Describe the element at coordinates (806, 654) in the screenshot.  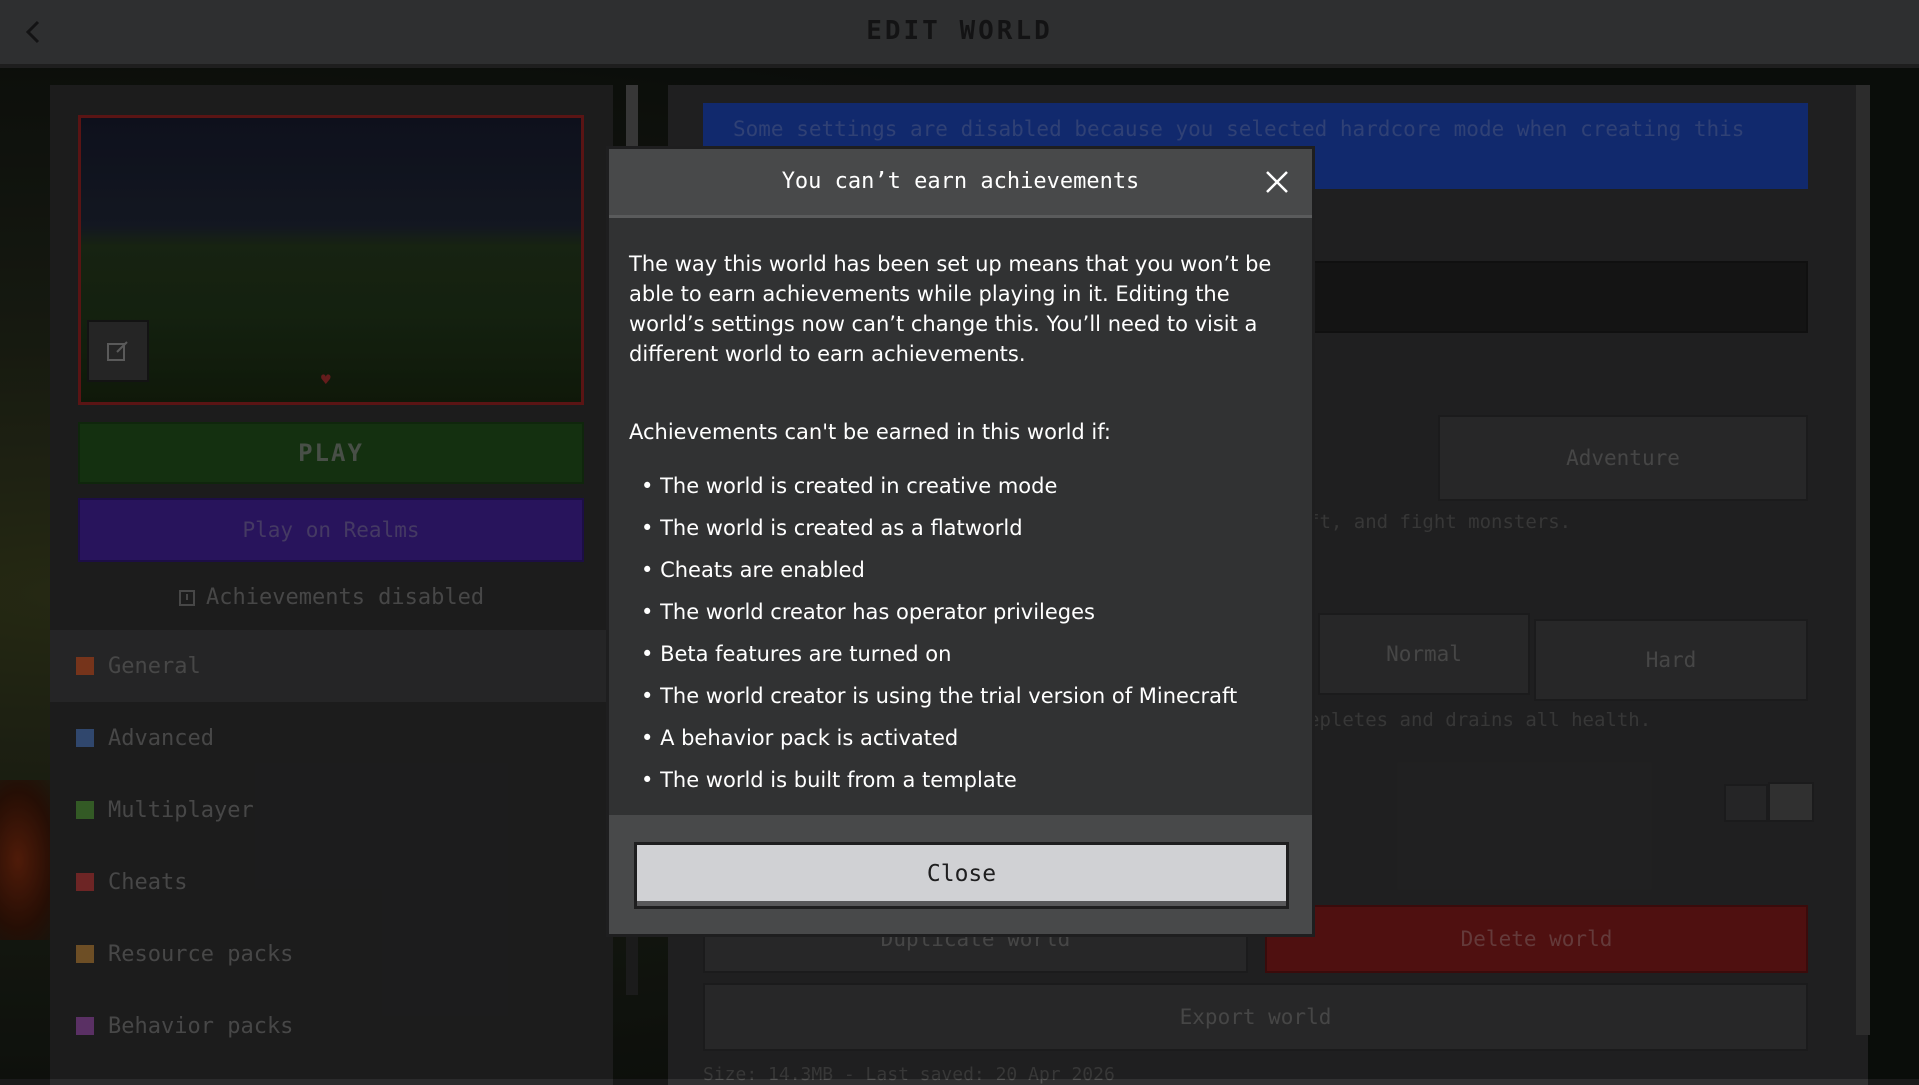
I see `list-item-text: Beta features are turned on` at that location.